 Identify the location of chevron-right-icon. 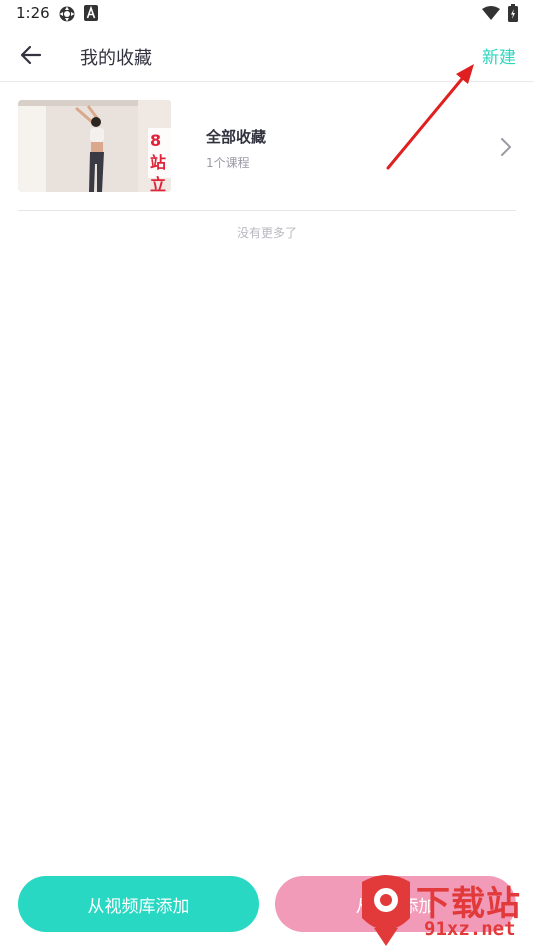
(506, 147).